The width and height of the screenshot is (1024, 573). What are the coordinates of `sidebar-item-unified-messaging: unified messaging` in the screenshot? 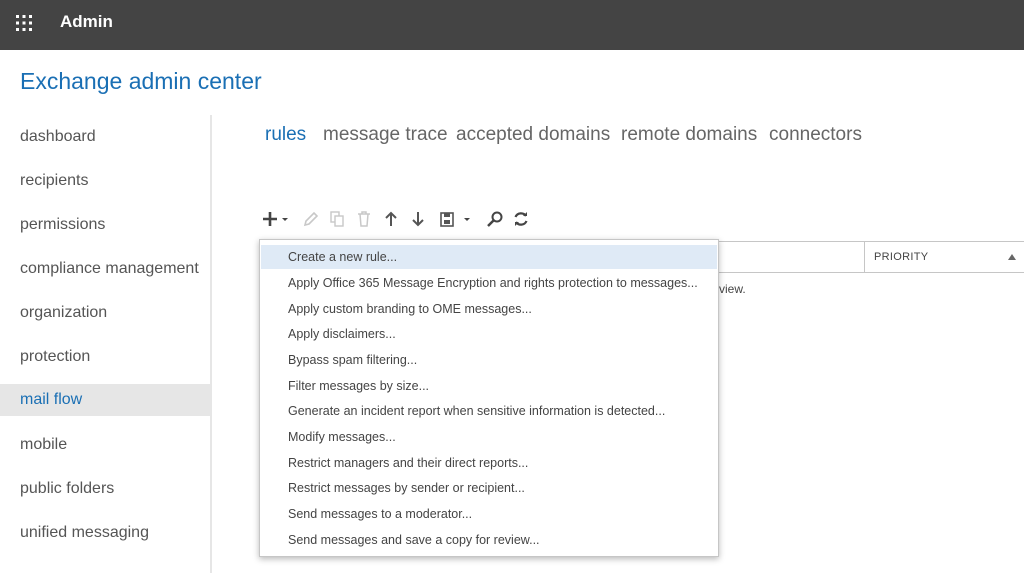 It's located at (105, 533).